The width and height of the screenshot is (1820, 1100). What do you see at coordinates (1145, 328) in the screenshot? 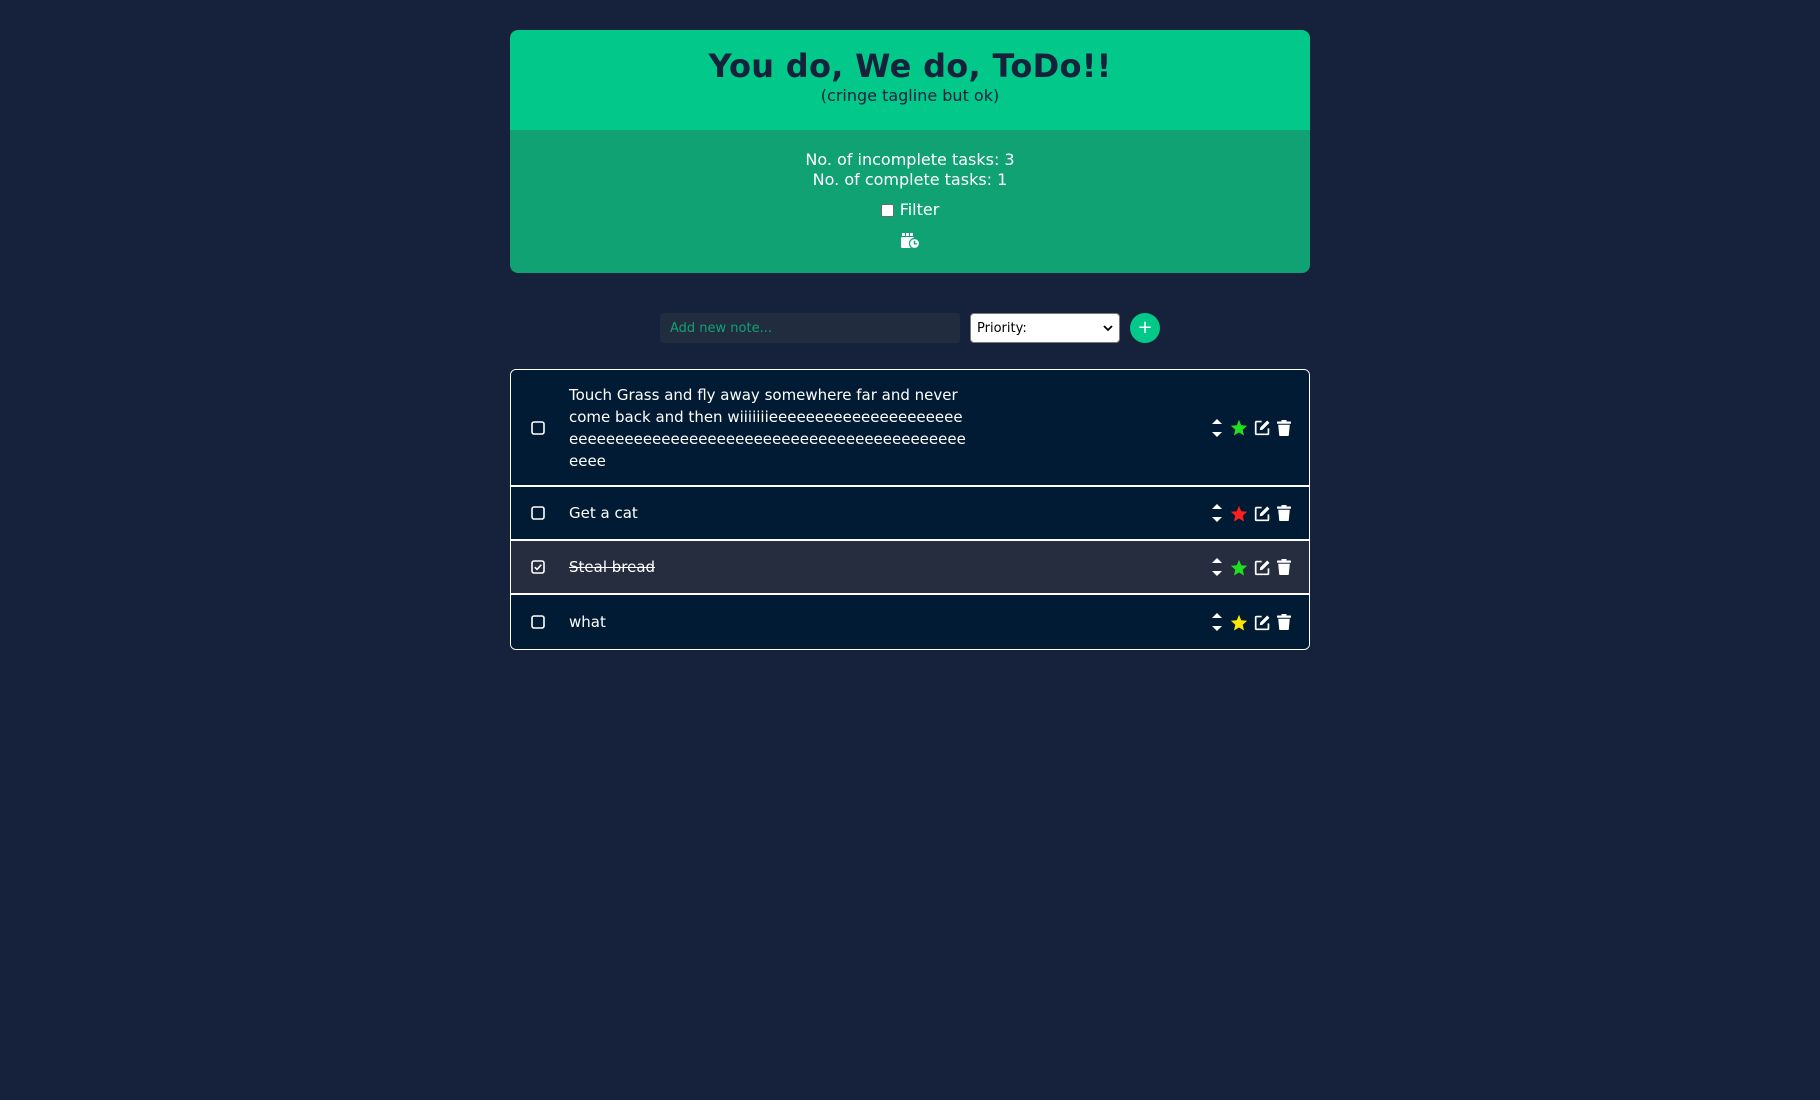
I see `add-task-button: +` at bounding box center [1145, 328].